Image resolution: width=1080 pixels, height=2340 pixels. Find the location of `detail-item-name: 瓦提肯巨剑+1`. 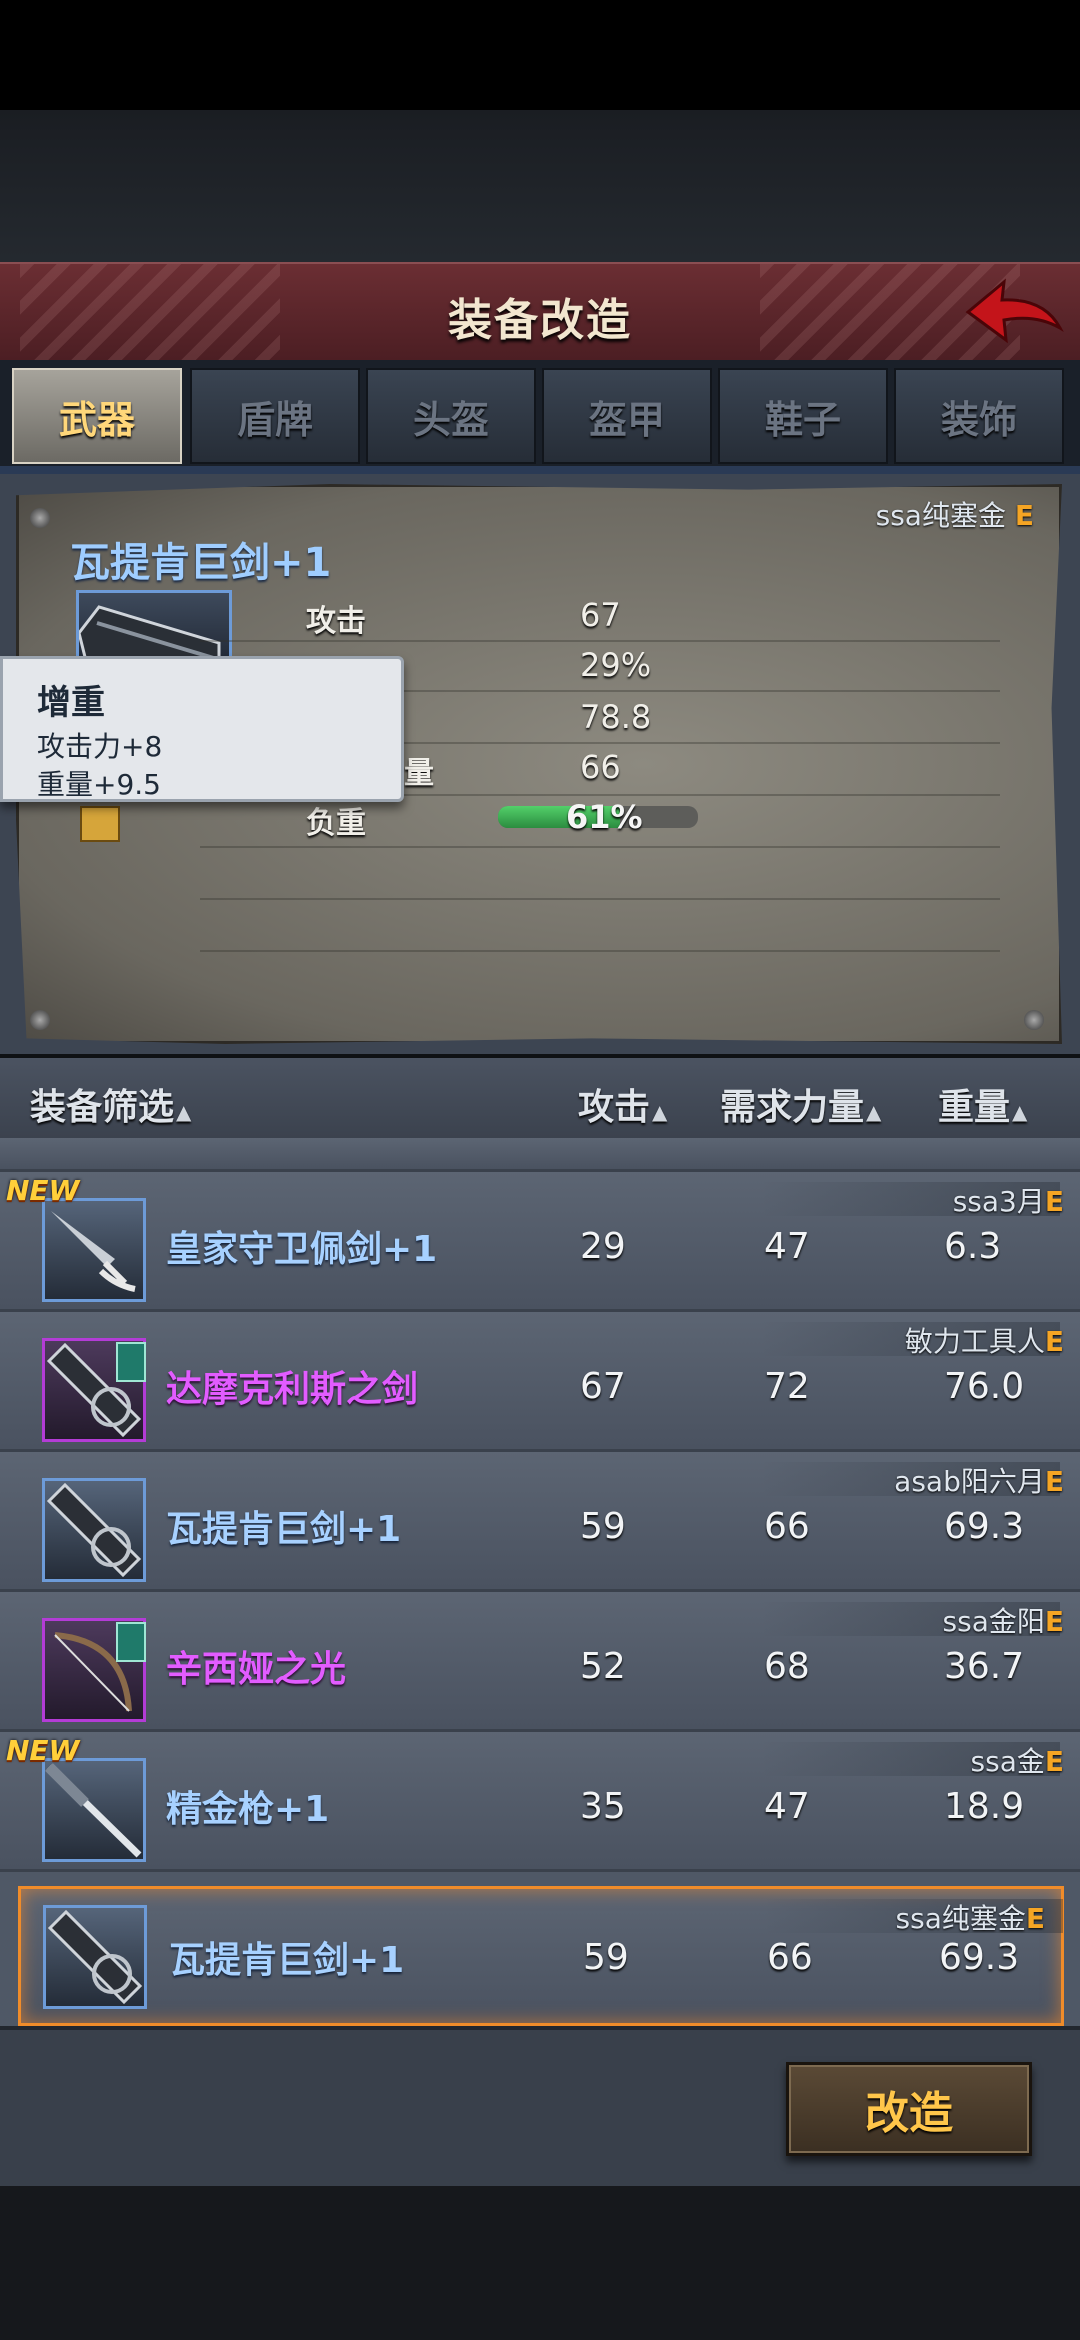

detail-item-name: 瓦提肯巨剑+1 is located at coordinates (201, 563).